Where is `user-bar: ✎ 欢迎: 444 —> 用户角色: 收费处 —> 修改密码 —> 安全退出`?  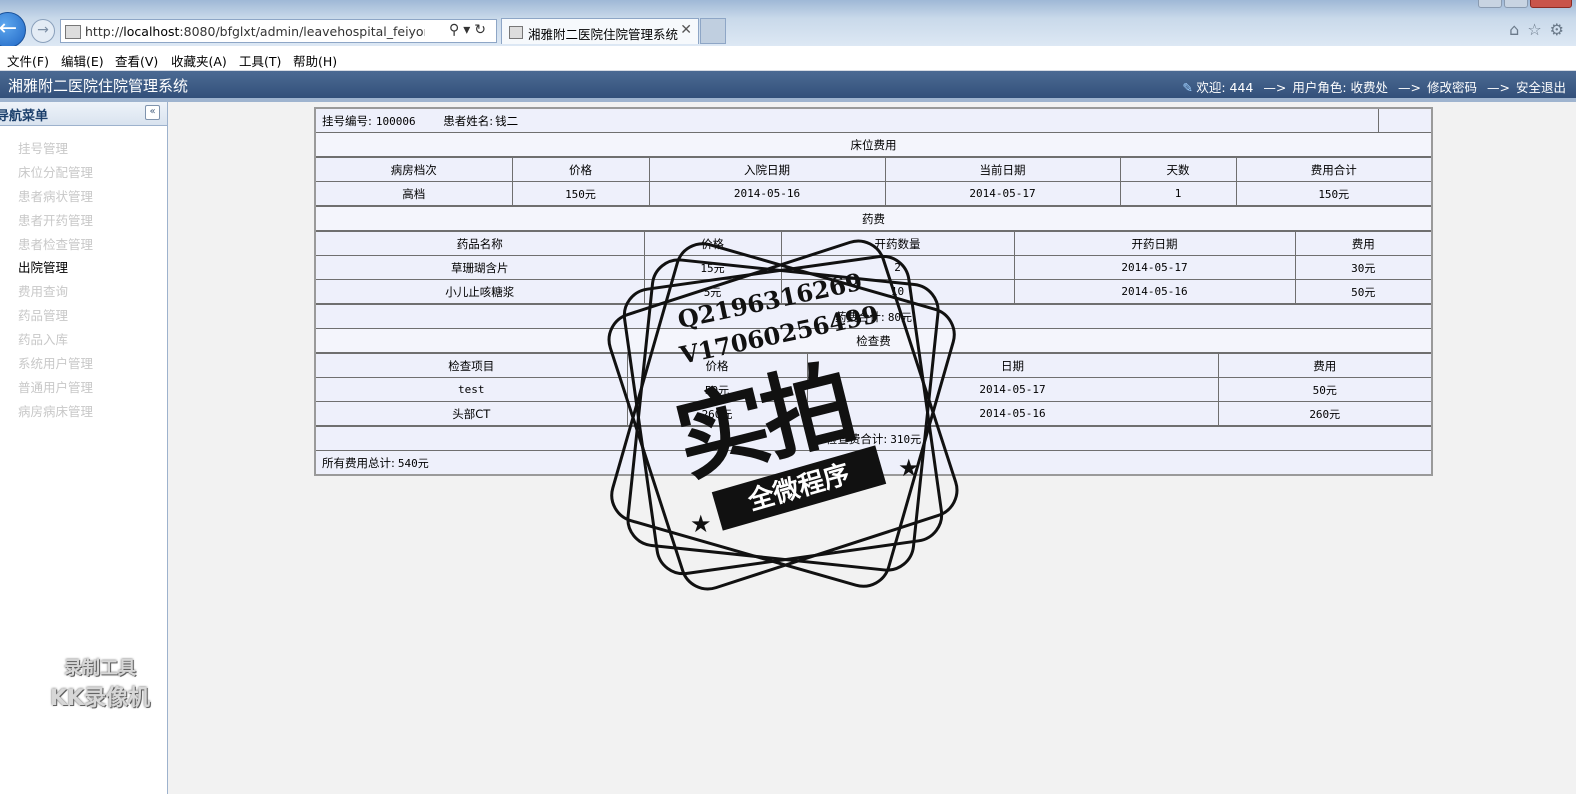 user-bar: ✎ 欢迎: 444 —> 用户角色: 收费处 —> 修改密码 —> 安全退出 is located at coordinates (1374, 86).